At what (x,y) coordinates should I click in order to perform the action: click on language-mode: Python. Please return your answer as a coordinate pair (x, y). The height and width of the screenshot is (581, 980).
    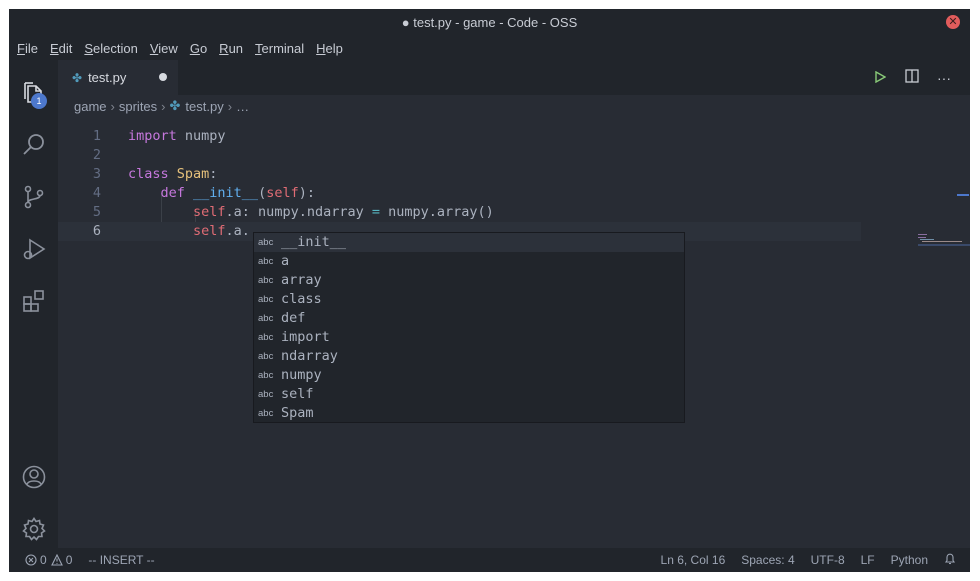
    Looking at the image, I should click on (909, 560).